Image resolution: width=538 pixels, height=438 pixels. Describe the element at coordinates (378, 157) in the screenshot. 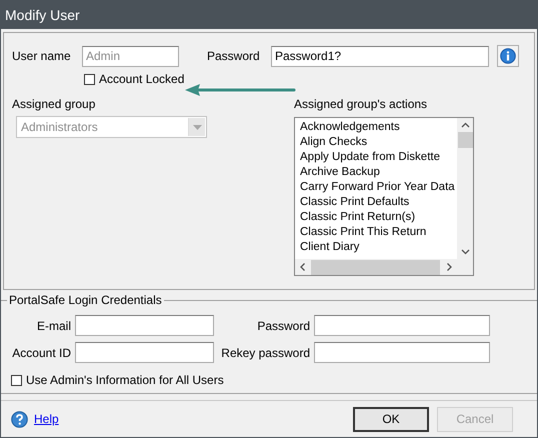

I see `list-item: Apply Update from Diskette` at that location.